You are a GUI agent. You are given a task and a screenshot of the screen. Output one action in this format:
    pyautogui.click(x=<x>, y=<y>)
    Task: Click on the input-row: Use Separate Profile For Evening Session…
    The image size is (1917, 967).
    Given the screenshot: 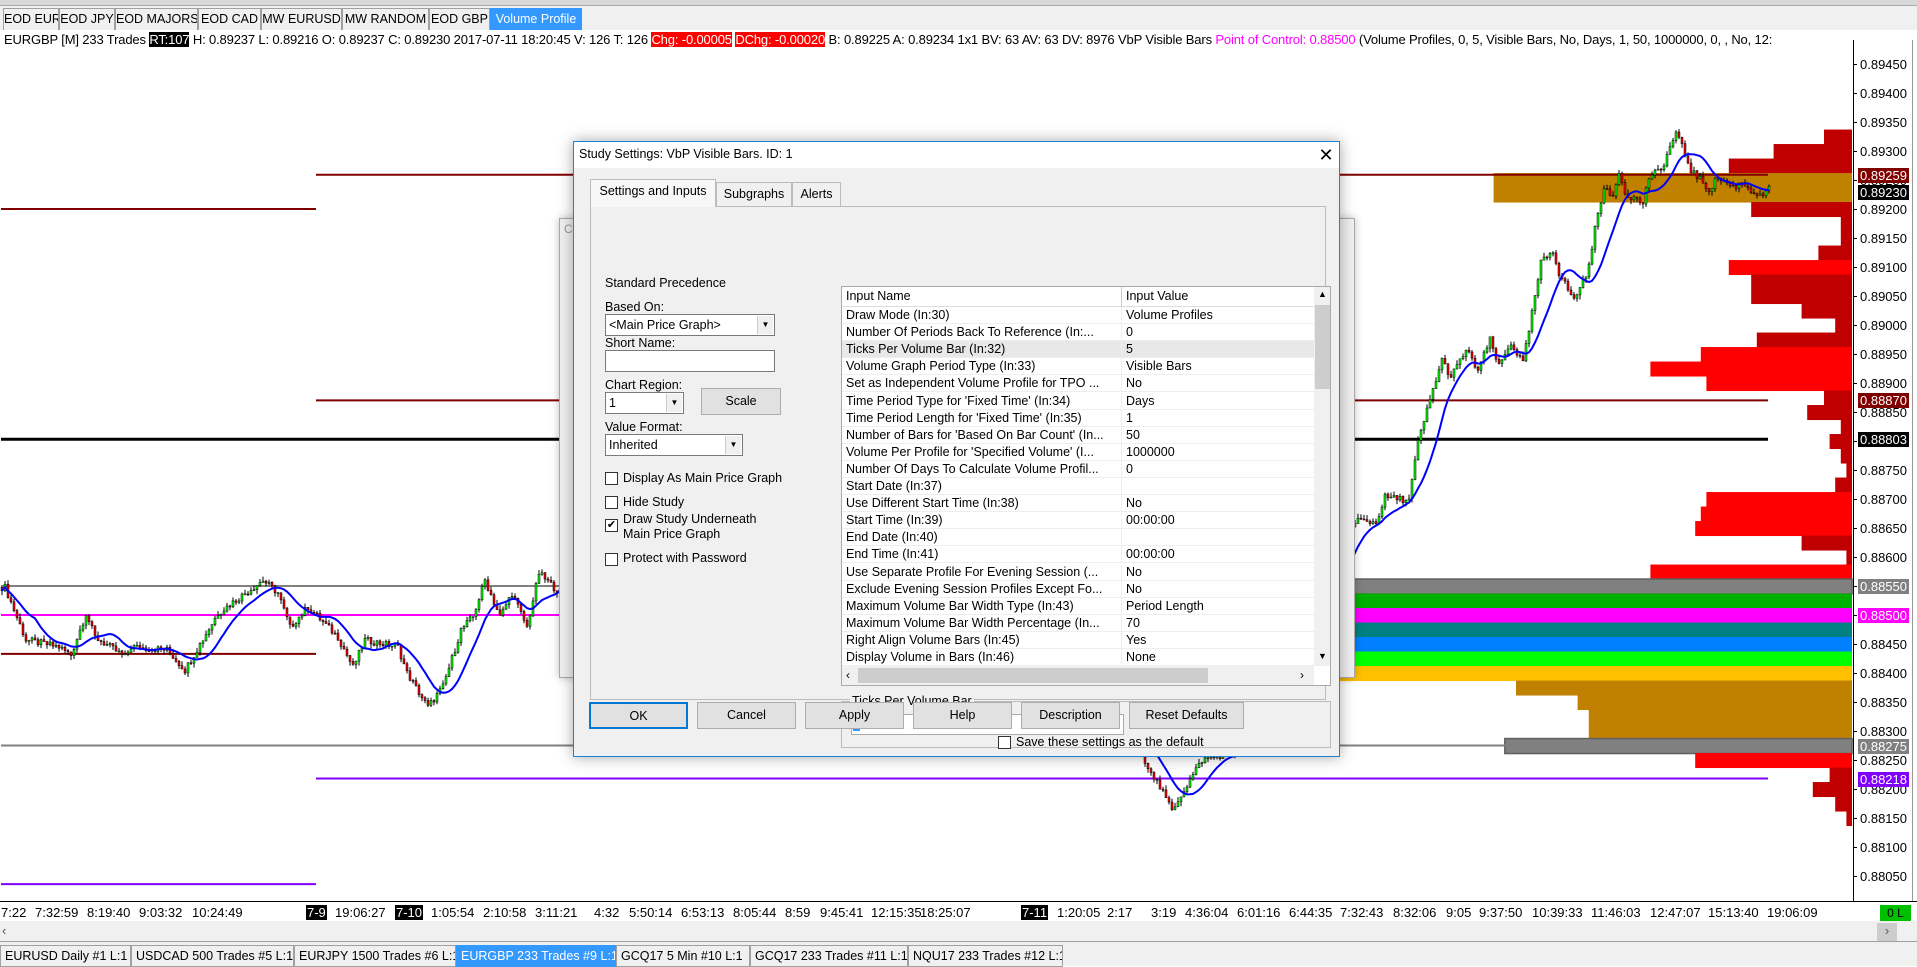 What is the action you would take?
    pyautogui.click(x=1078, y=572)
    